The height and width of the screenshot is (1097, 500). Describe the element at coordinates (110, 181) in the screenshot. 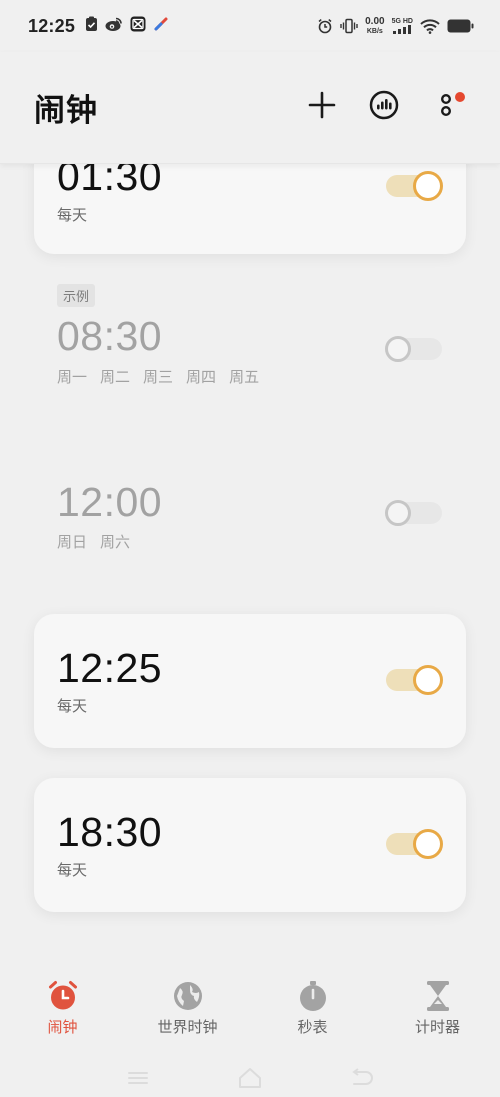

I see `alarm-time: 01:30` at that location.